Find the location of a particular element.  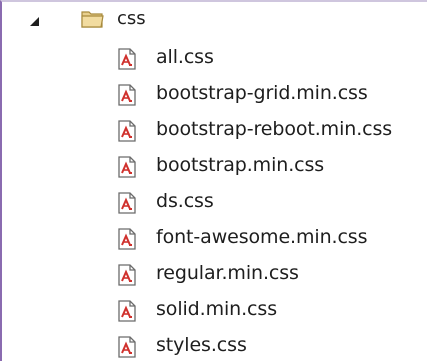

file-name: bootstrap-reboot.min.css is located at coordinates (274, 129).